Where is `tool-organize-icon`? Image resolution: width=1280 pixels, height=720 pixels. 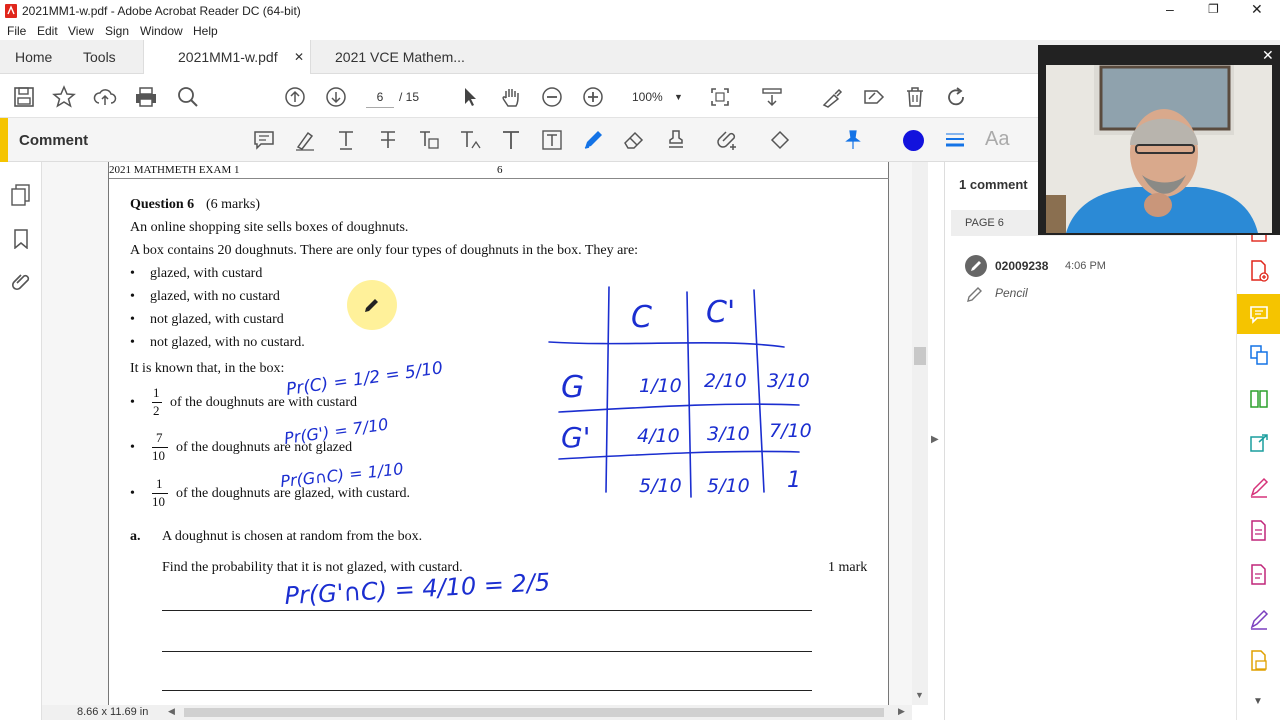 tool-organize-icon is located at coordinates (1259, 399).